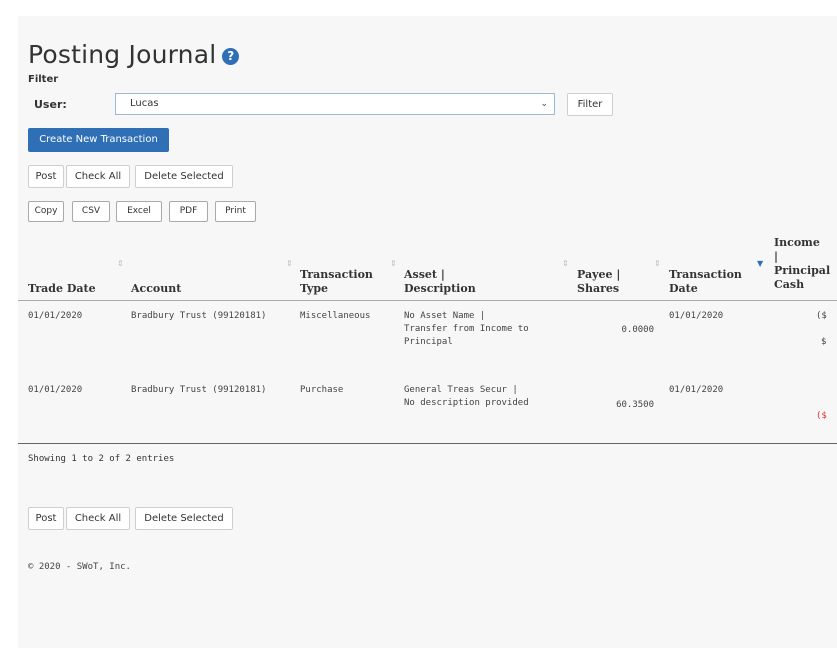 The image size is (837, 654). I want to click on header-transaction-type-1: Transaction, so click(336, 275).